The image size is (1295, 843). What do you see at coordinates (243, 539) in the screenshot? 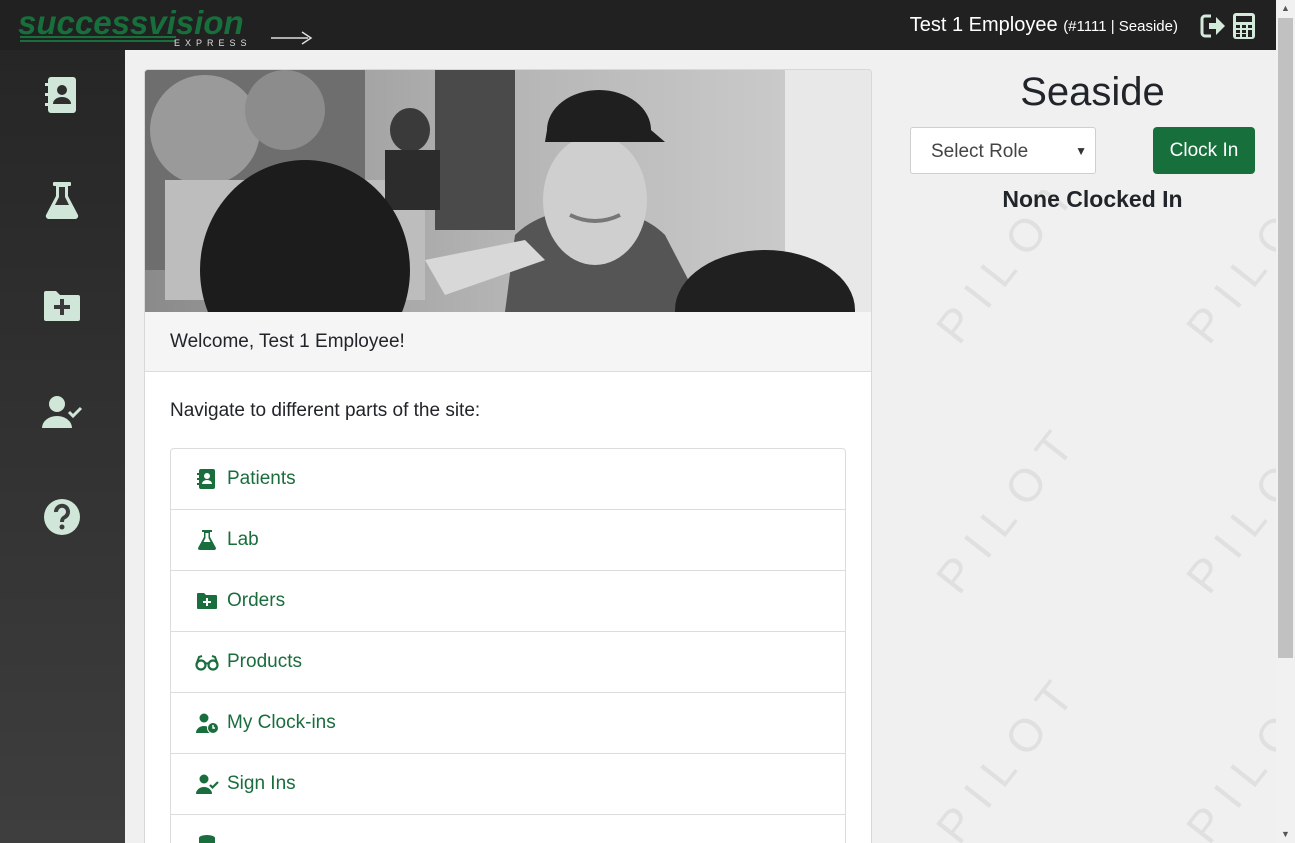
I see `nav-item-label: Lab` at bounding box center [243, 539].